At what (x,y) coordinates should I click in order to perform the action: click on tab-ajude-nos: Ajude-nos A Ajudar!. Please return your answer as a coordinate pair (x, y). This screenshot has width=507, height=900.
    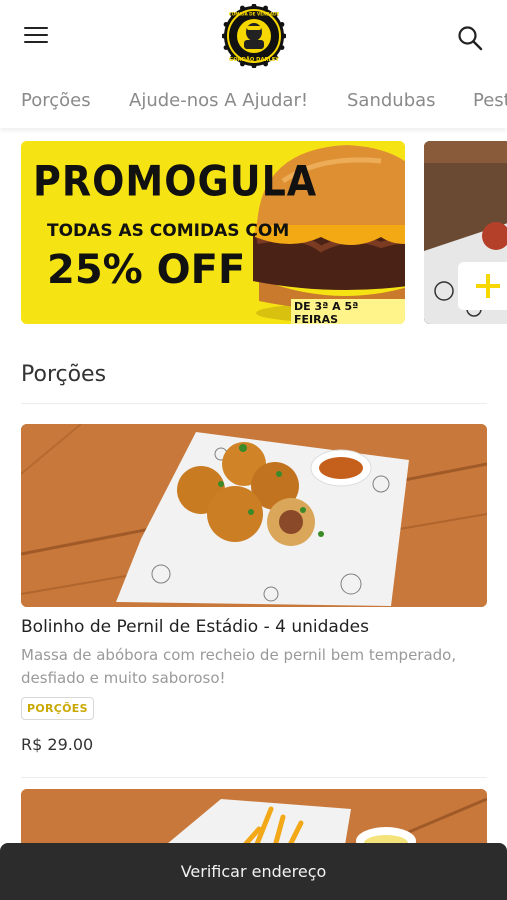
    Looking at the image, I should click on (218, 100).